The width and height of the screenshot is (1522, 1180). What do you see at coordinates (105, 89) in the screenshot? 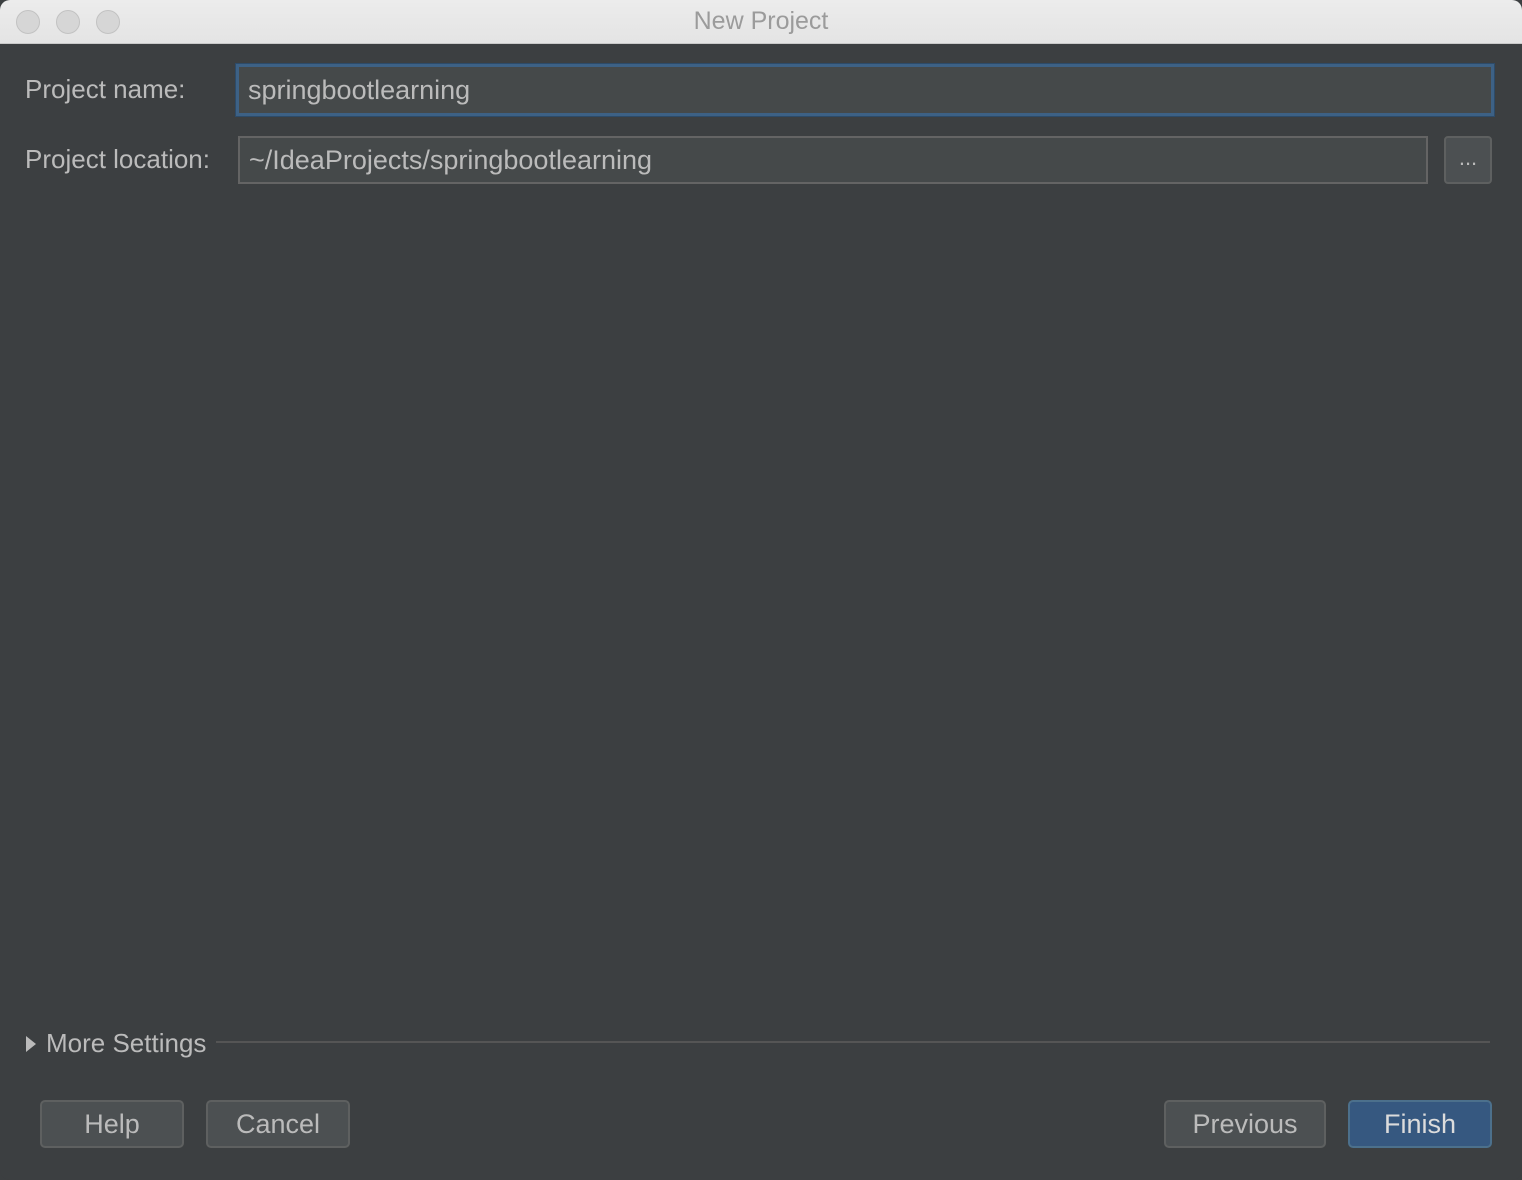
I see `project-name-label: Project name:` at bounding box center [105, 89].